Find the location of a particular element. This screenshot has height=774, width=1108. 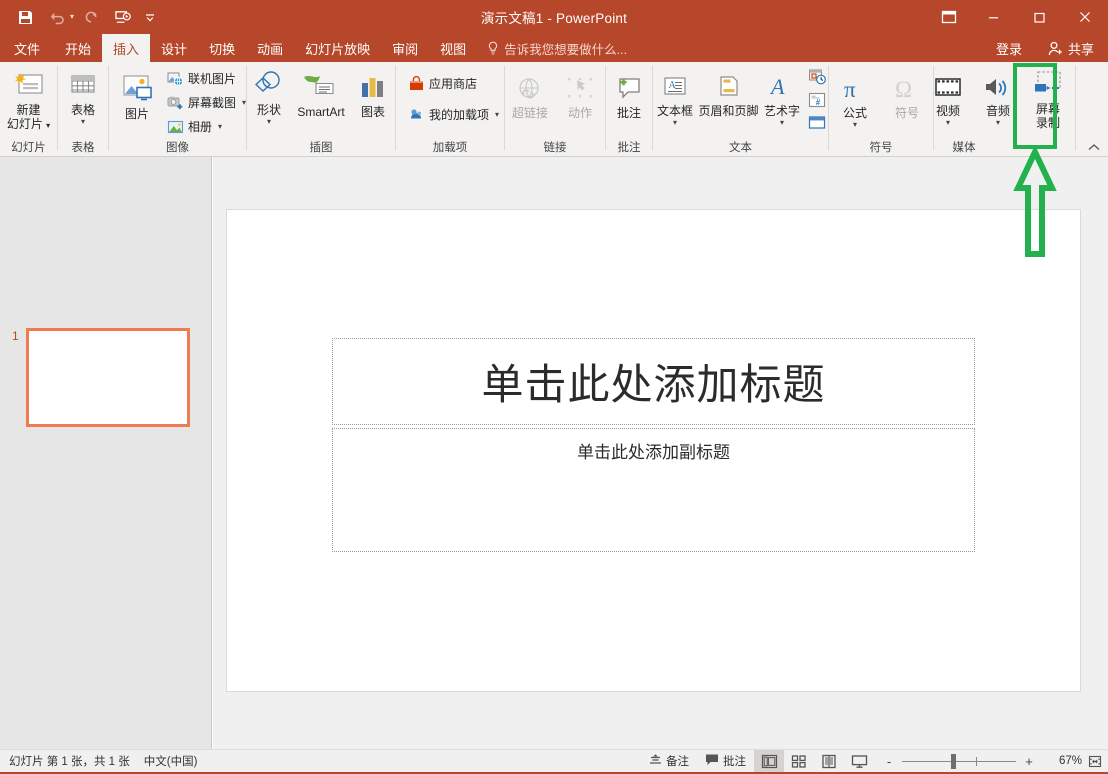

status-bar-right: 备注 批注 - + 67% is located at coordinates (874, 761).